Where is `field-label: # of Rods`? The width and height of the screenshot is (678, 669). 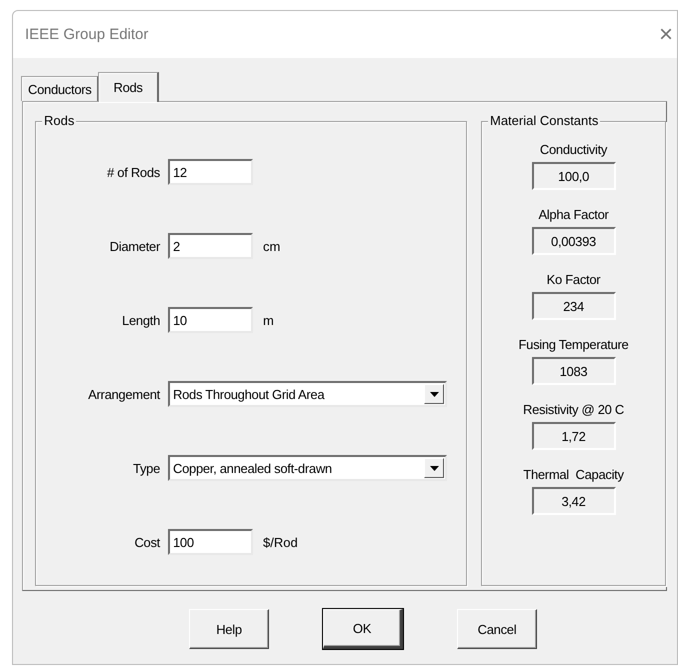
field-label: # of Rods is located at coordinates (133, 172).